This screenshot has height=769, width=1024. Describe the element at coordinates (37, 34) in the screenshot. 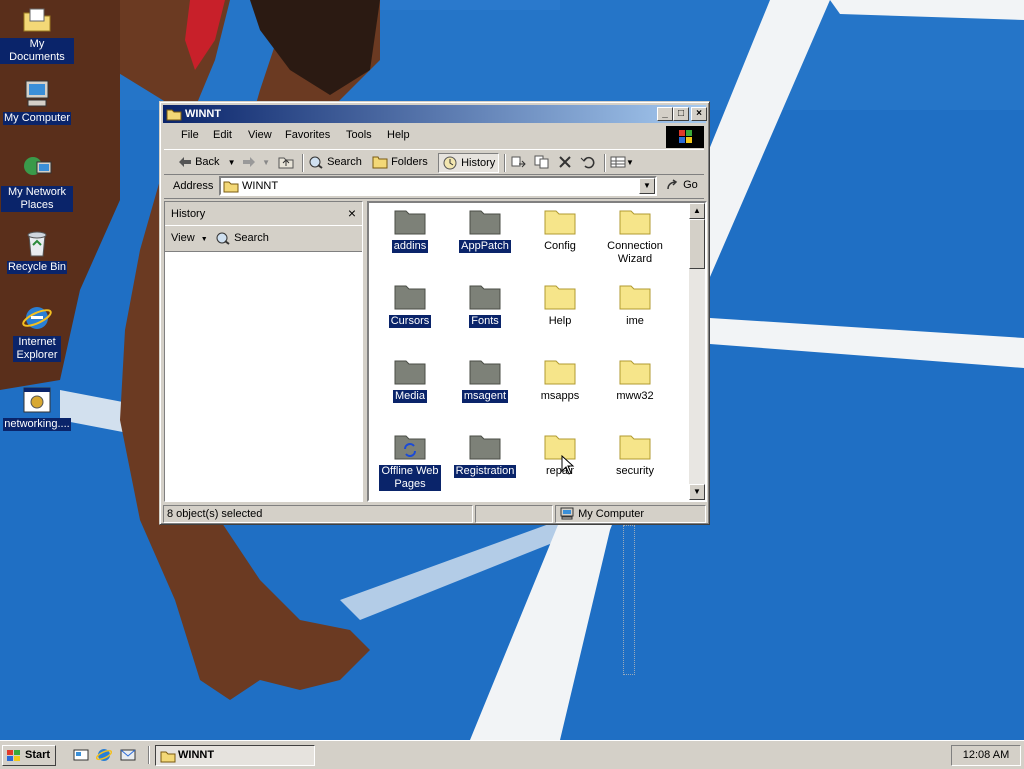

I see `desktop-icon-my-documents: My Documents` at that location.